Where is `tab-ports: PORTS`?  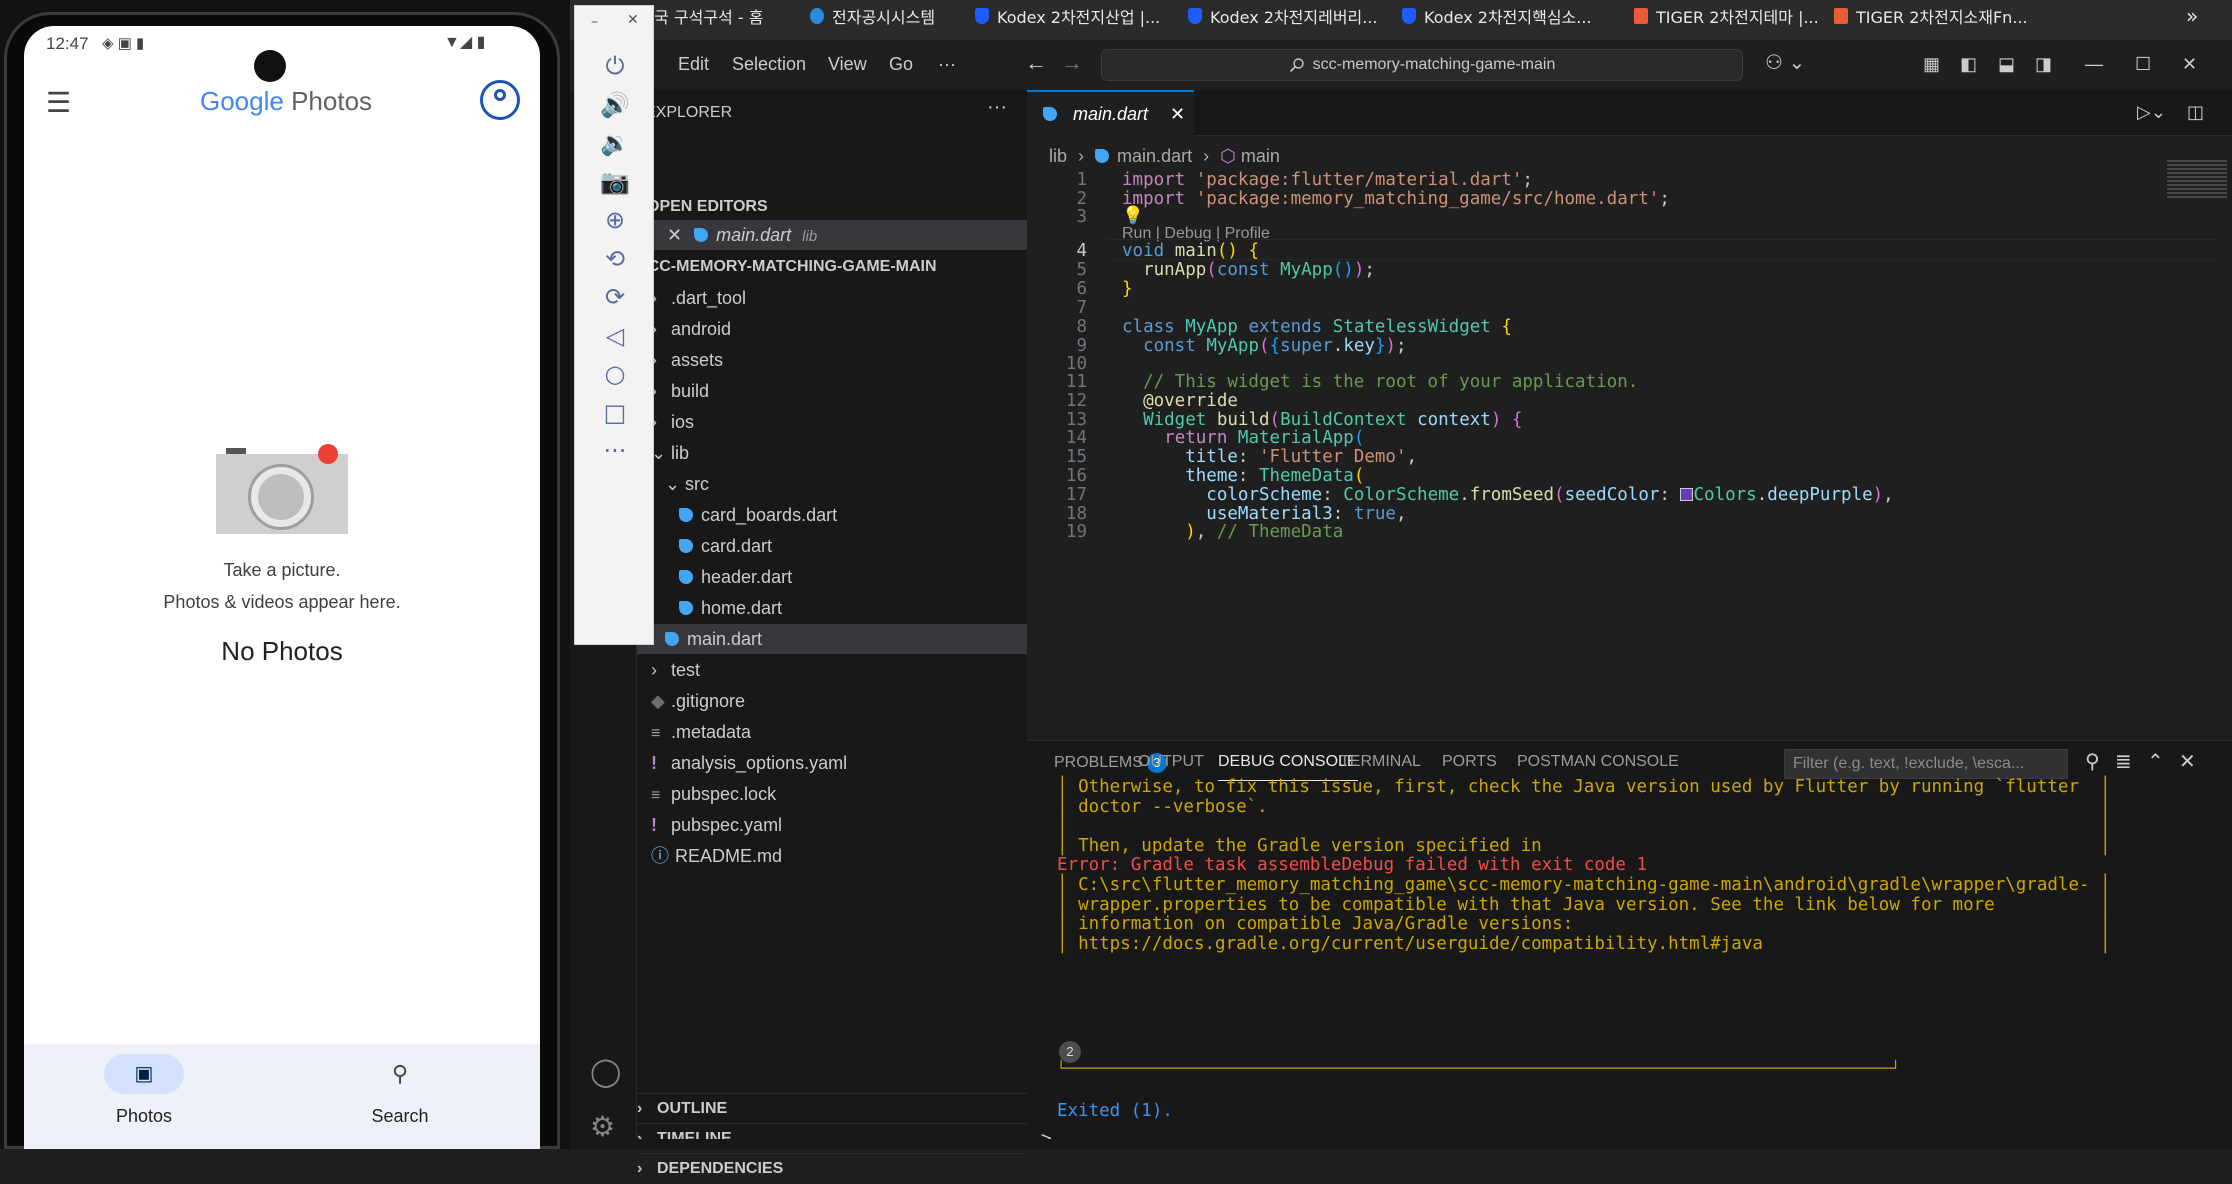 tab-ports: PORTS is located at coordinates (1469, 762).